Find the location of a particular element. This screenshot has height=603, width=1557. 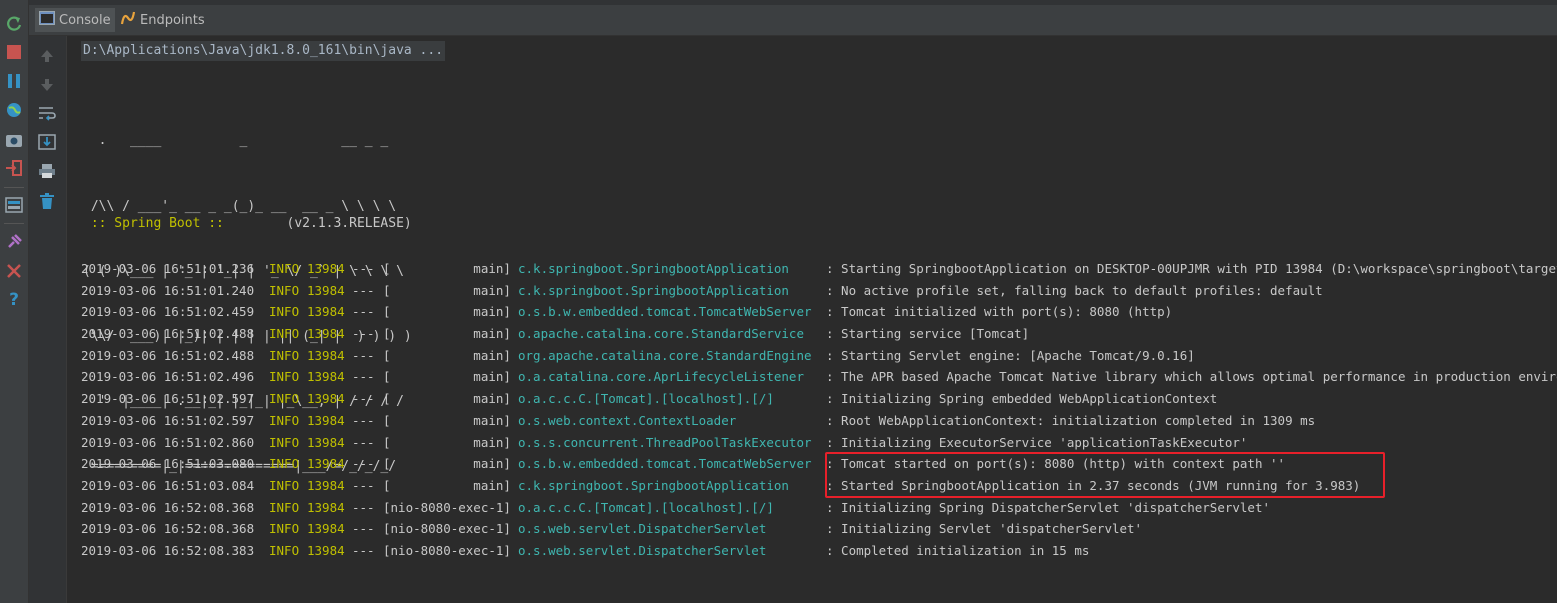

run-toolbar: ? is located at coordinates (14, 301).